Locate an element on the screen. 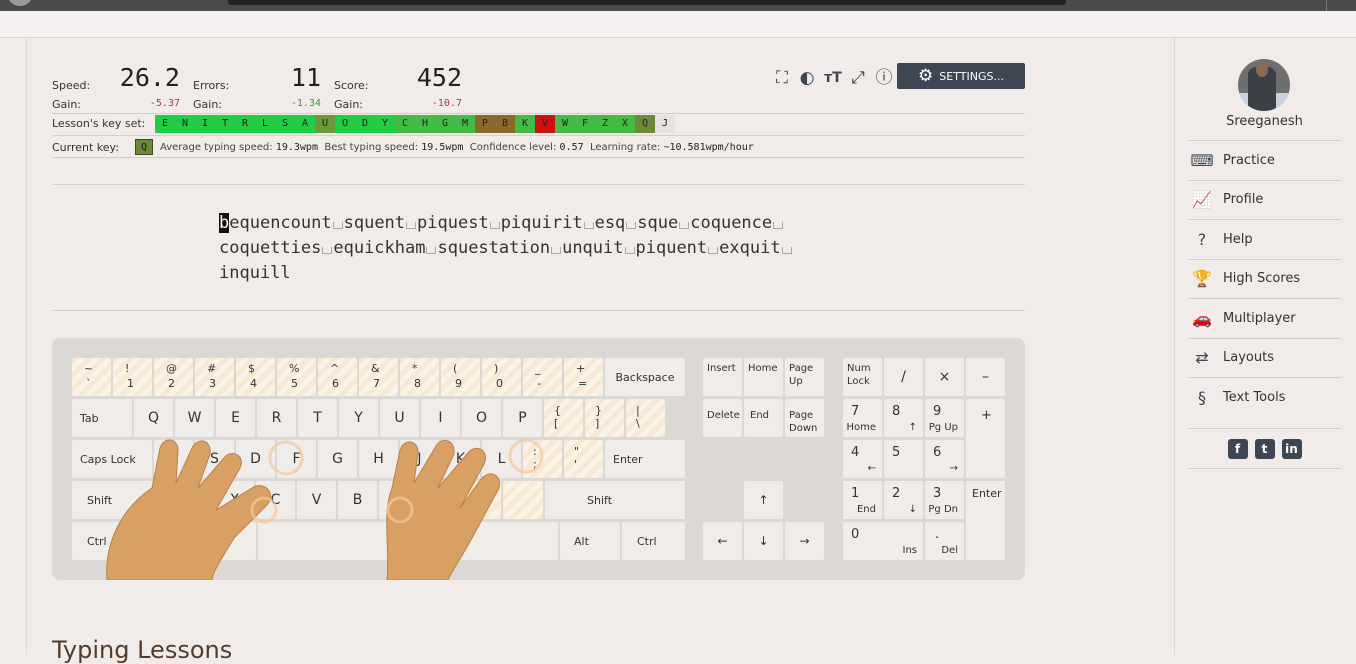 This screenshot has width=1356, height=664. key-arrow-down: ↓ is located at coordinates (763, 541).